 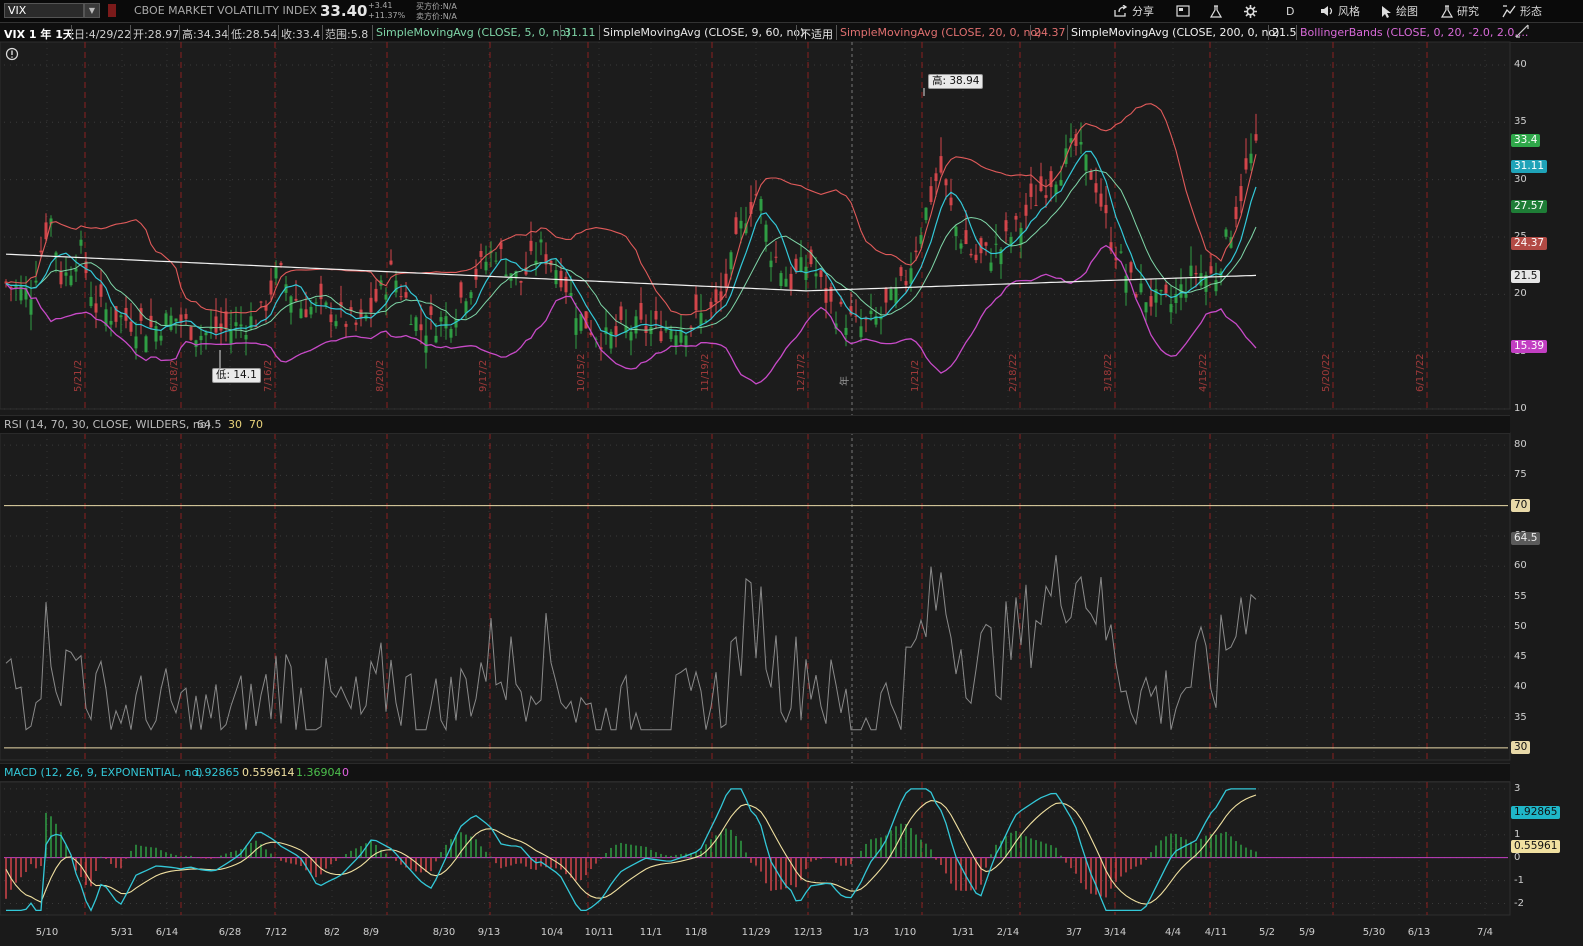 I want to click on expiration-label: 11/19/2, so click(x=705, y=372).